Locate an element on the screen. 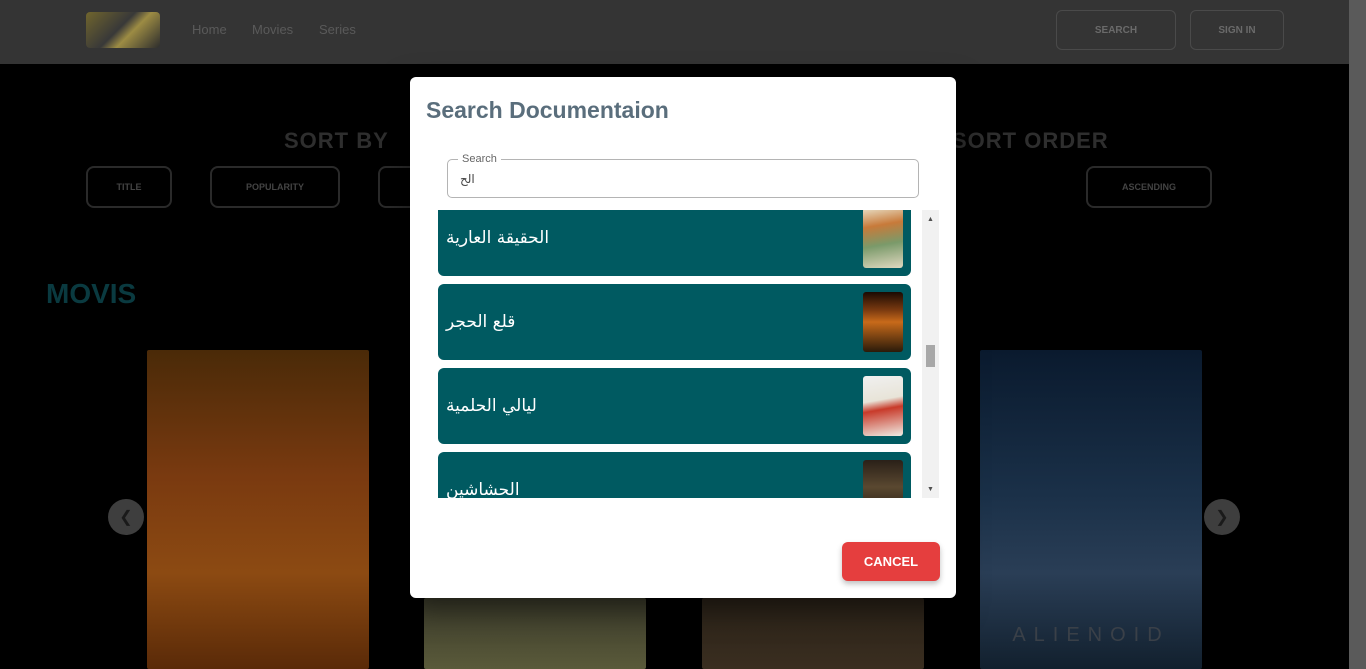  result-title: الحشاشين is located at coordinates (483, 489).